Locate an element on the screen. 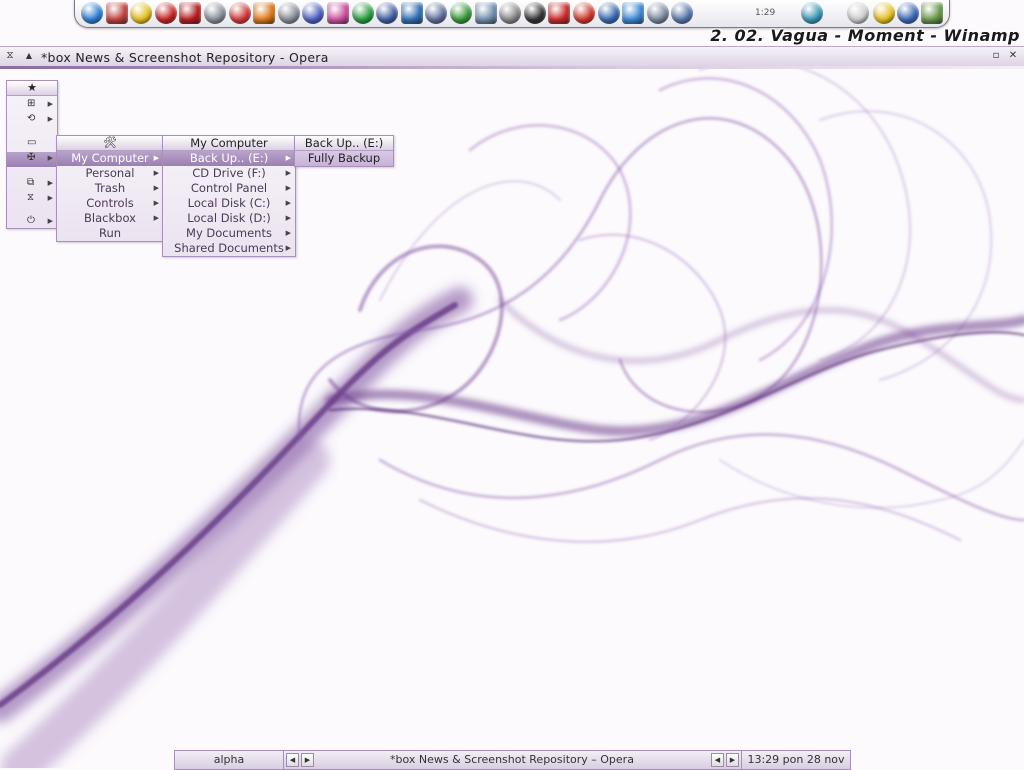 This screenshot has width=1024, height=770. monitor-icon is located at coordinates (387, 13).